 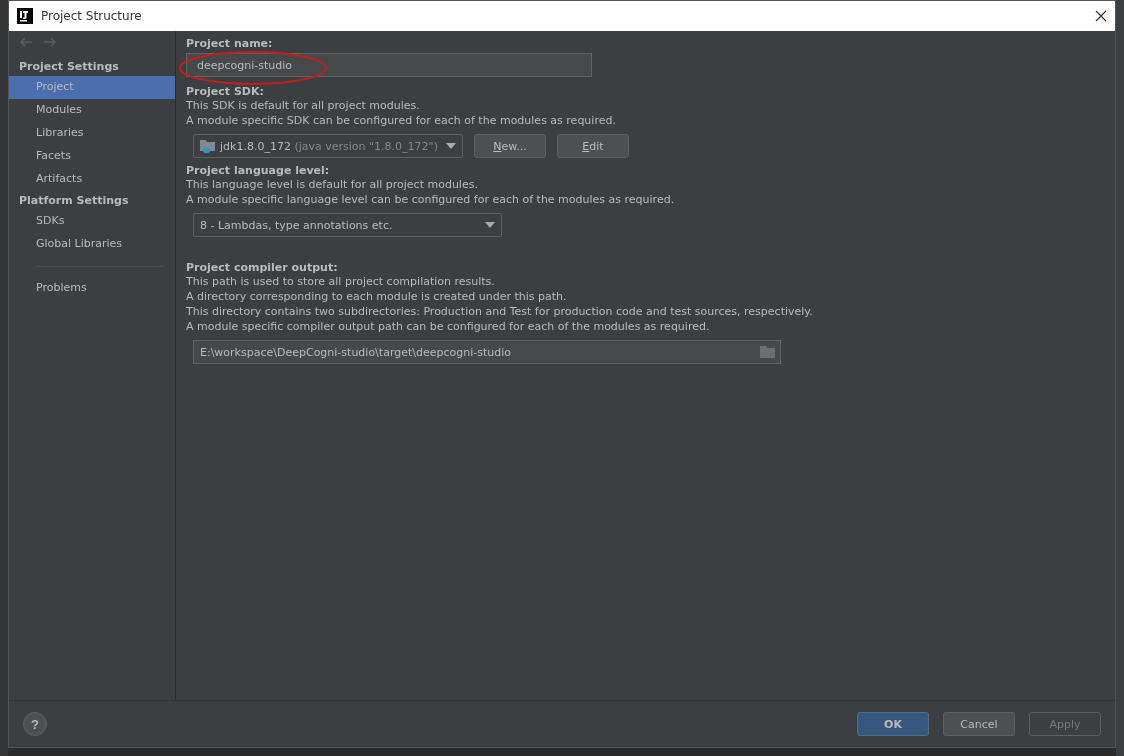 I want to click on close-icon, so click(x=1101, y=16).